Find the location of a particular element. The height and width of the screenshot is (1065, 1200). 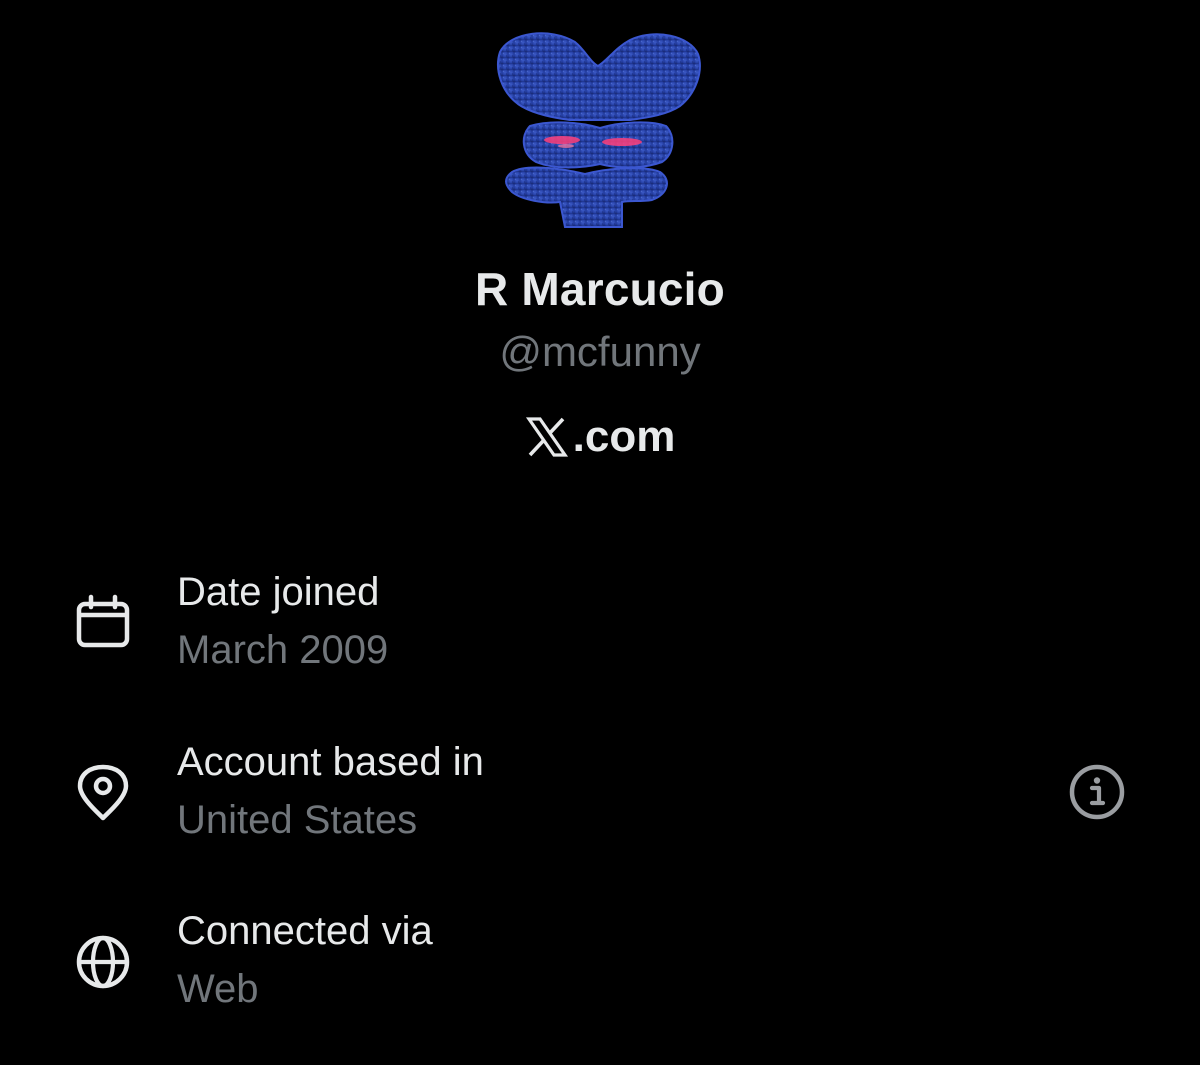

globe-icon is located at coordinates (103, 962).